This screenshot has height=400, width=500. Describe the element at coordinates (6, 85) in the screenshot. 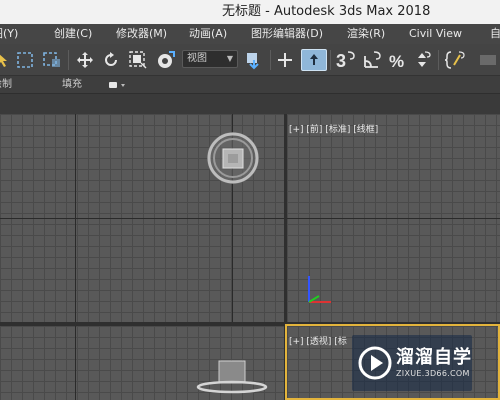

I see `ribbon-draw-label: 绘制` at that location.